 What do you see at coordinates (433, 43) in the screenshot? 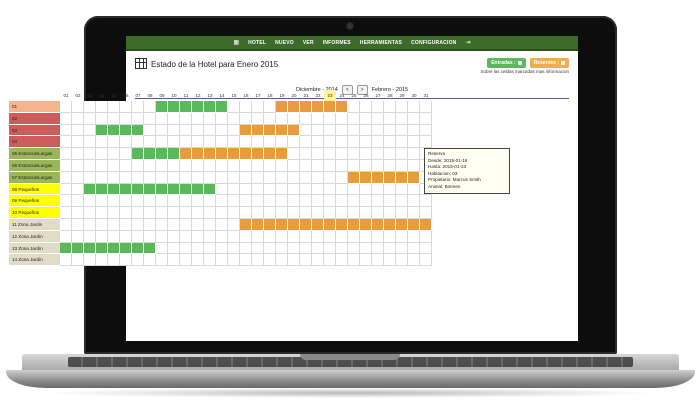
I see `nav-configuracion: CONFIGURACION` at bounding box center [433, 43].